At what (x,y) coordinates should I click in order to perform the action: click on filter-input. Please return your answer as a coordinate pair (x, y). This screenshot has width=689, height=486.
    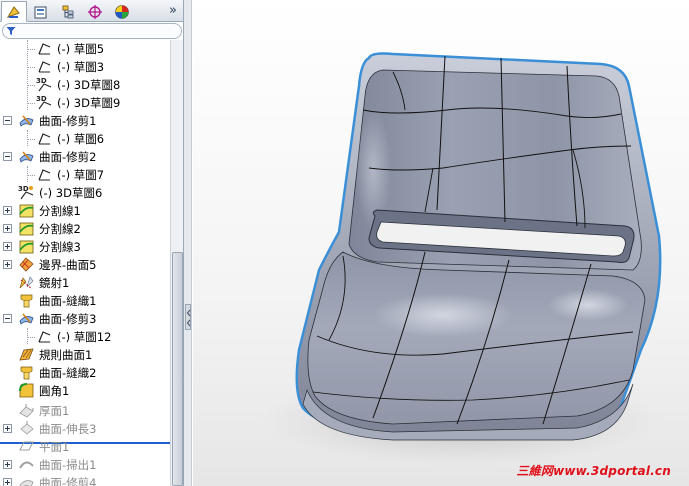
    Looking at the image, I should click on (92, 31).